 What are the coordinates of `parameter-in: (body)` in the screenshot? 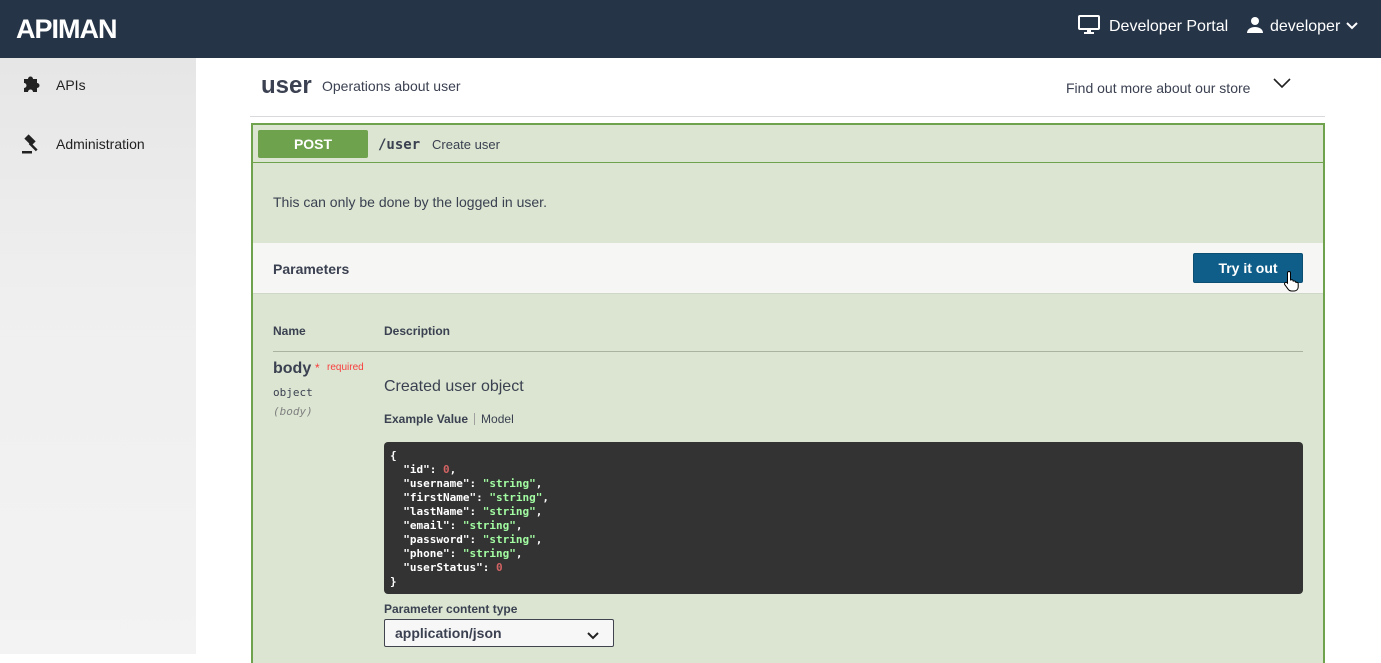 It's located at (293, 411).